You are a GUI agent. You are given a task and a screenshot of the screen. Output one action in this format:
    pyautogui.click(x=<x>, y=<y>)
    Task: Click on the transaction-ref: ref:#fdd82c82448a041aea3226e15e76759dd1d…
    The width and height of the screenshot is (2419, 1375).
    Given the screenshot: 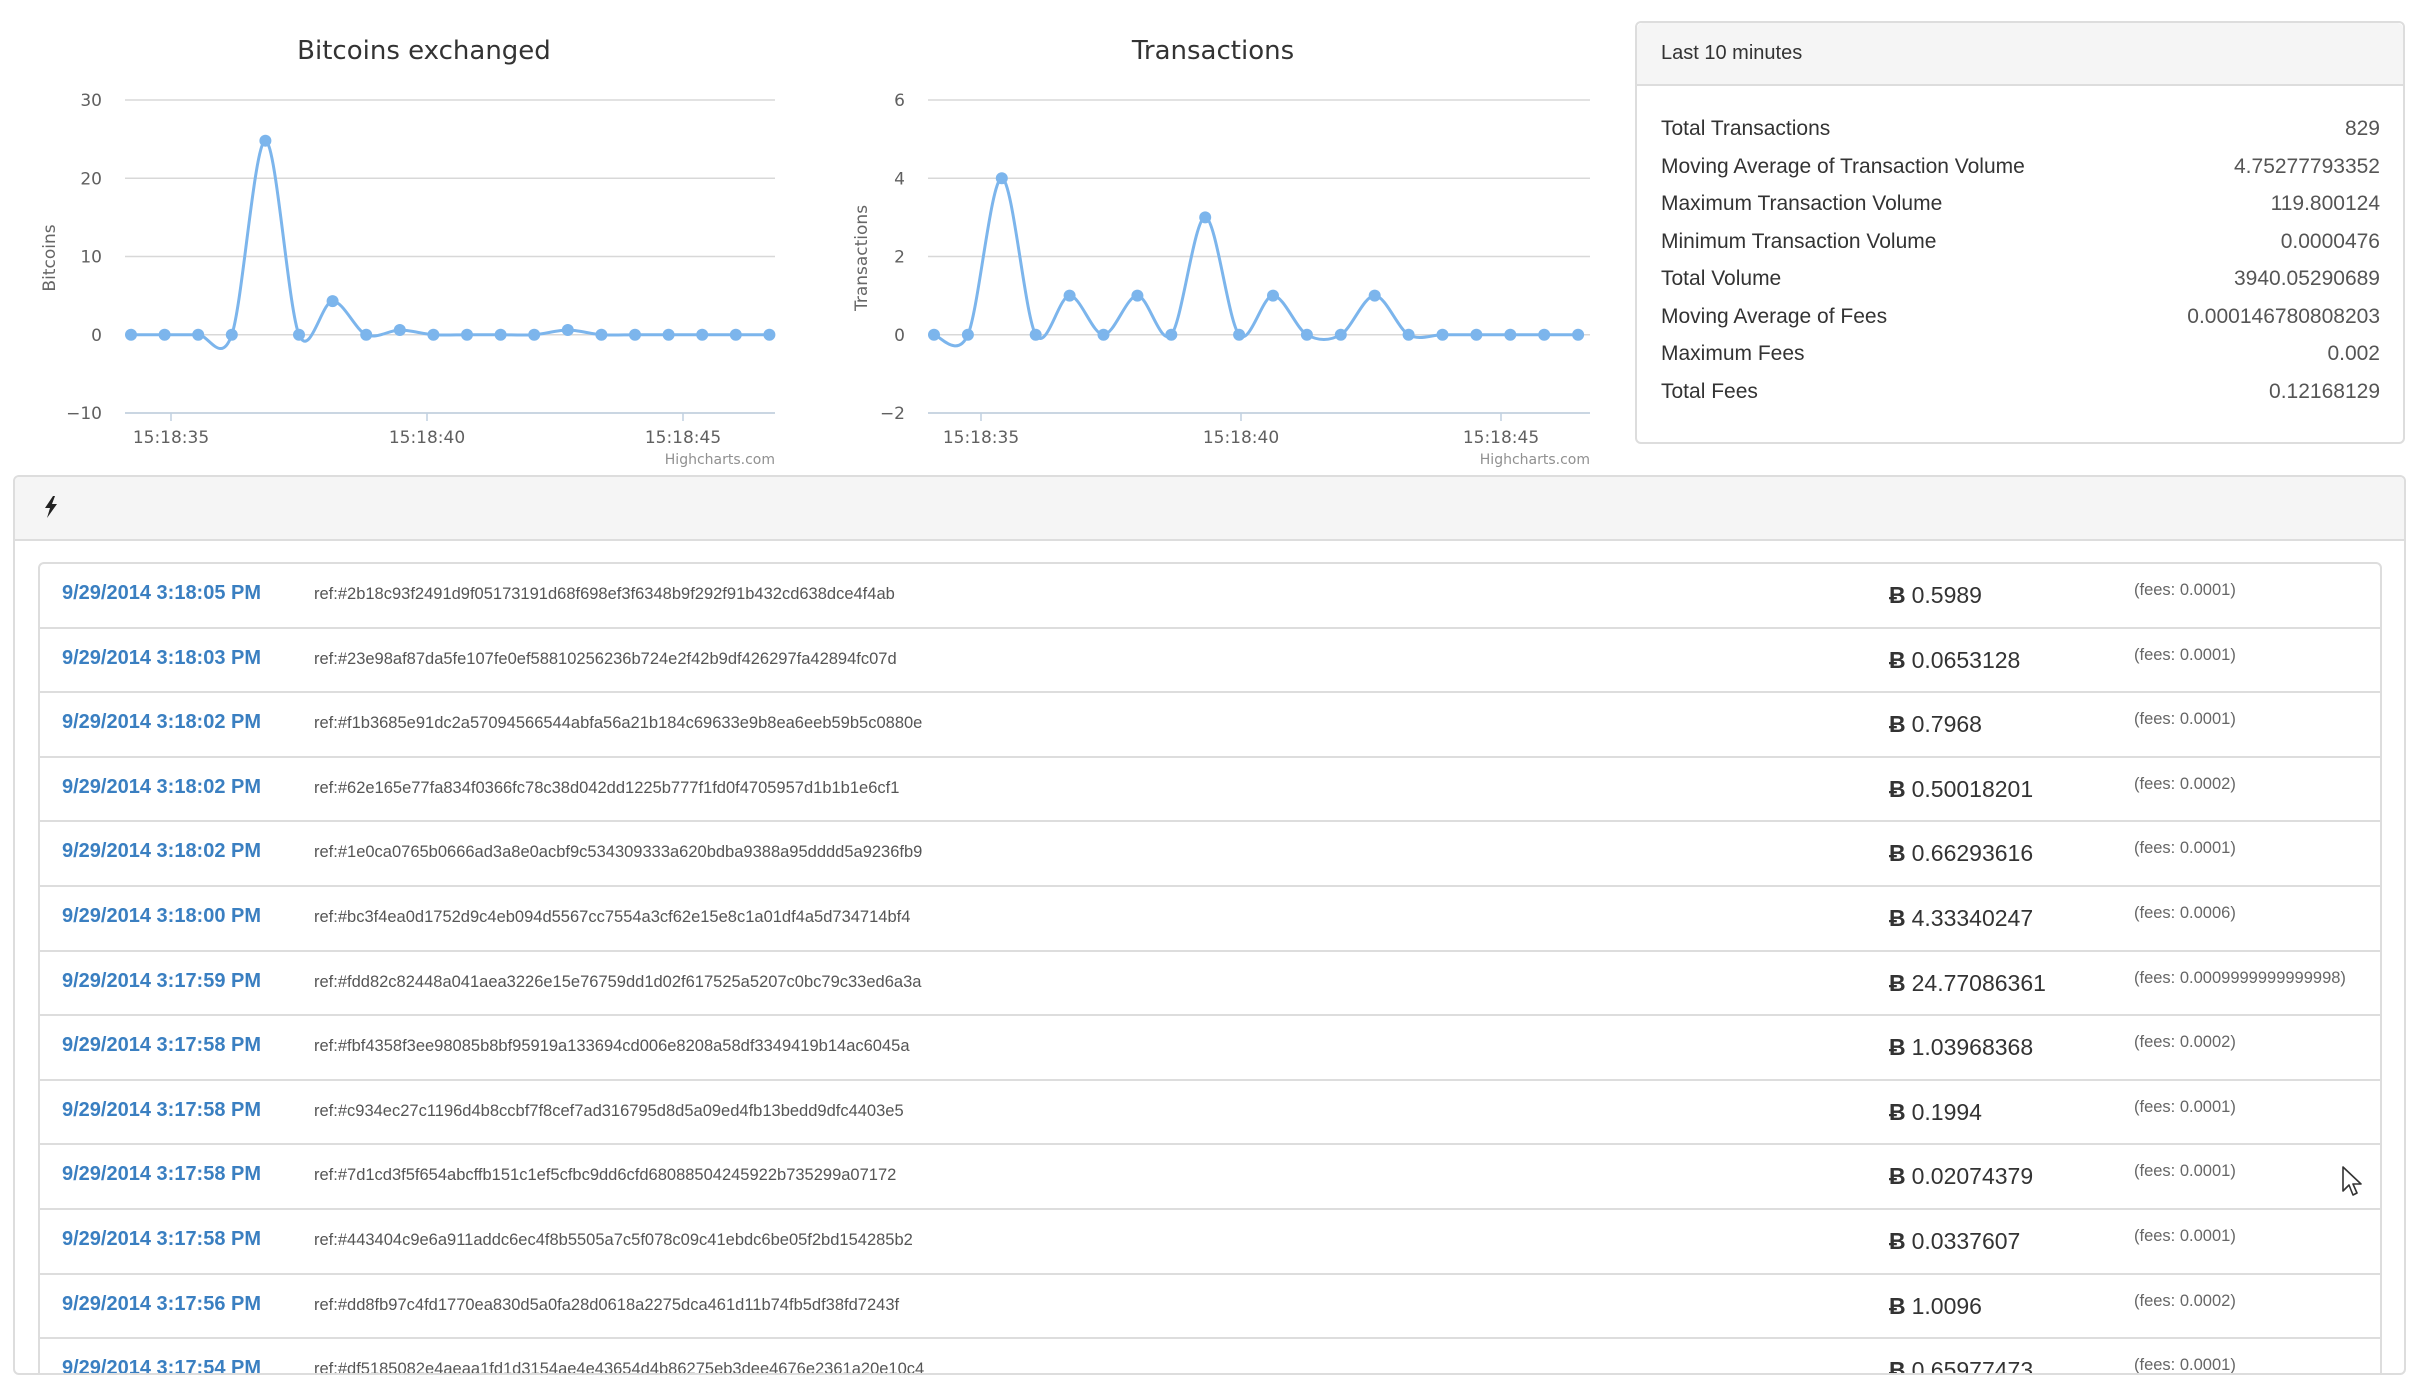 What is the action you would take?
    pyautogui.click(x=618, y=981)
    